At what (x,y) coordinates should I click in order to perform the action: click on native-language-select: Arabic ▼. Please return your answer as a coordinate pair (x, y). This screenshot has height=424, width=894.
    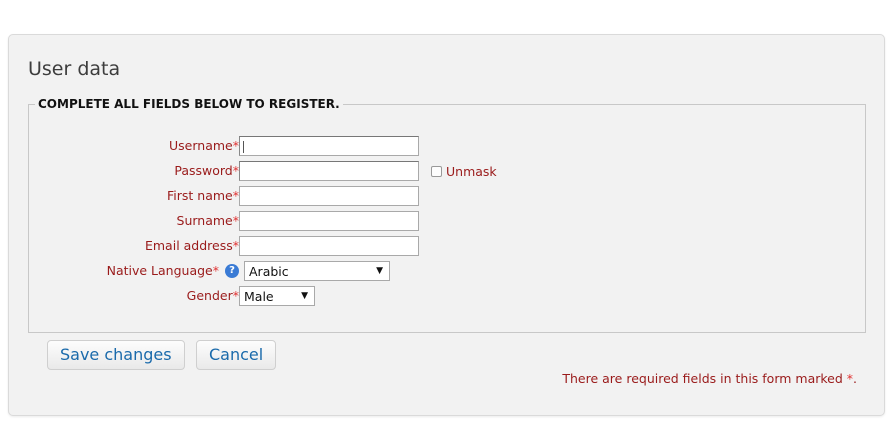
    Looking at the image, I should click on (317, 271).